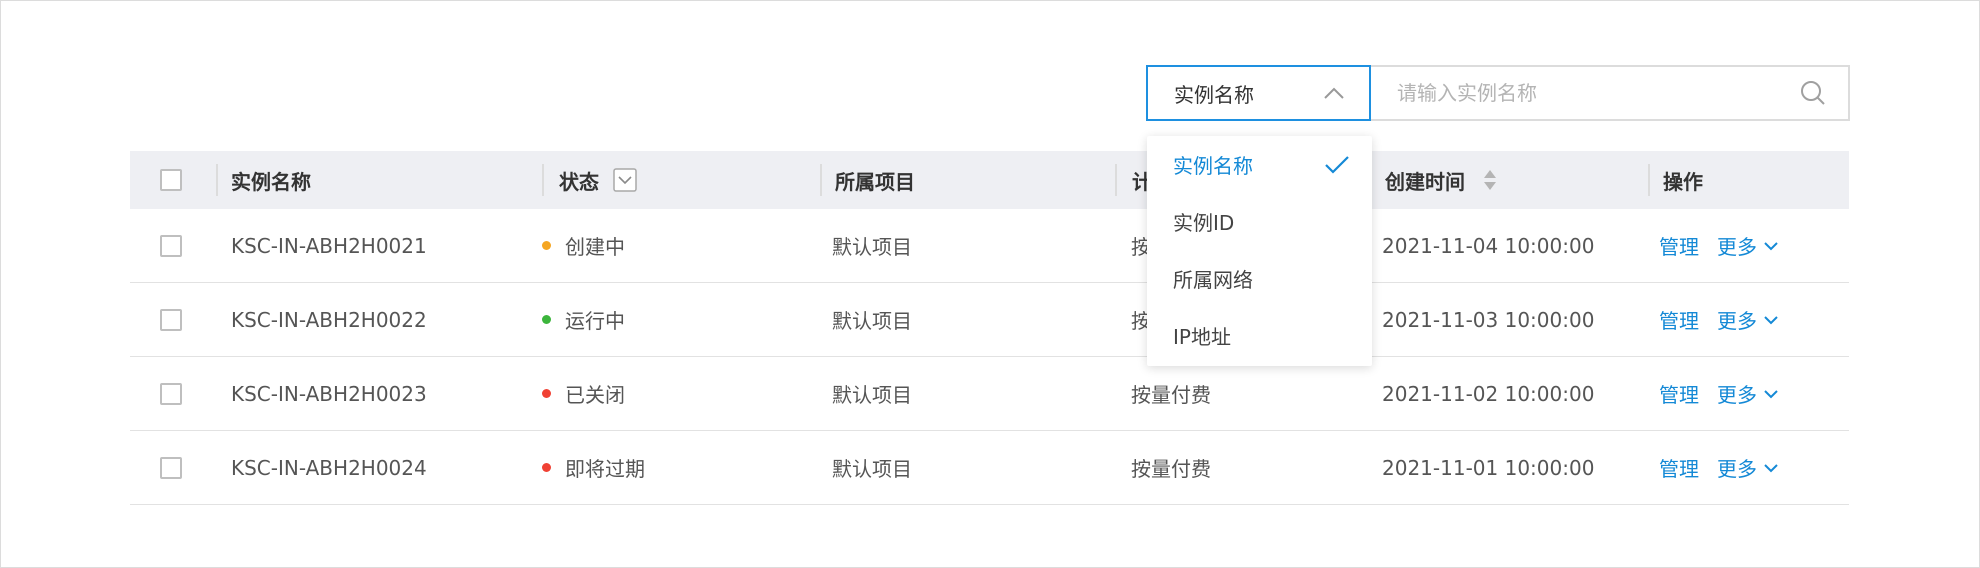 This screenshot has width=1980, height=568. What do you see at coordinates (1813, 93) in the screenshot?
I see `search-icon` at bounding box center [1813, 93].